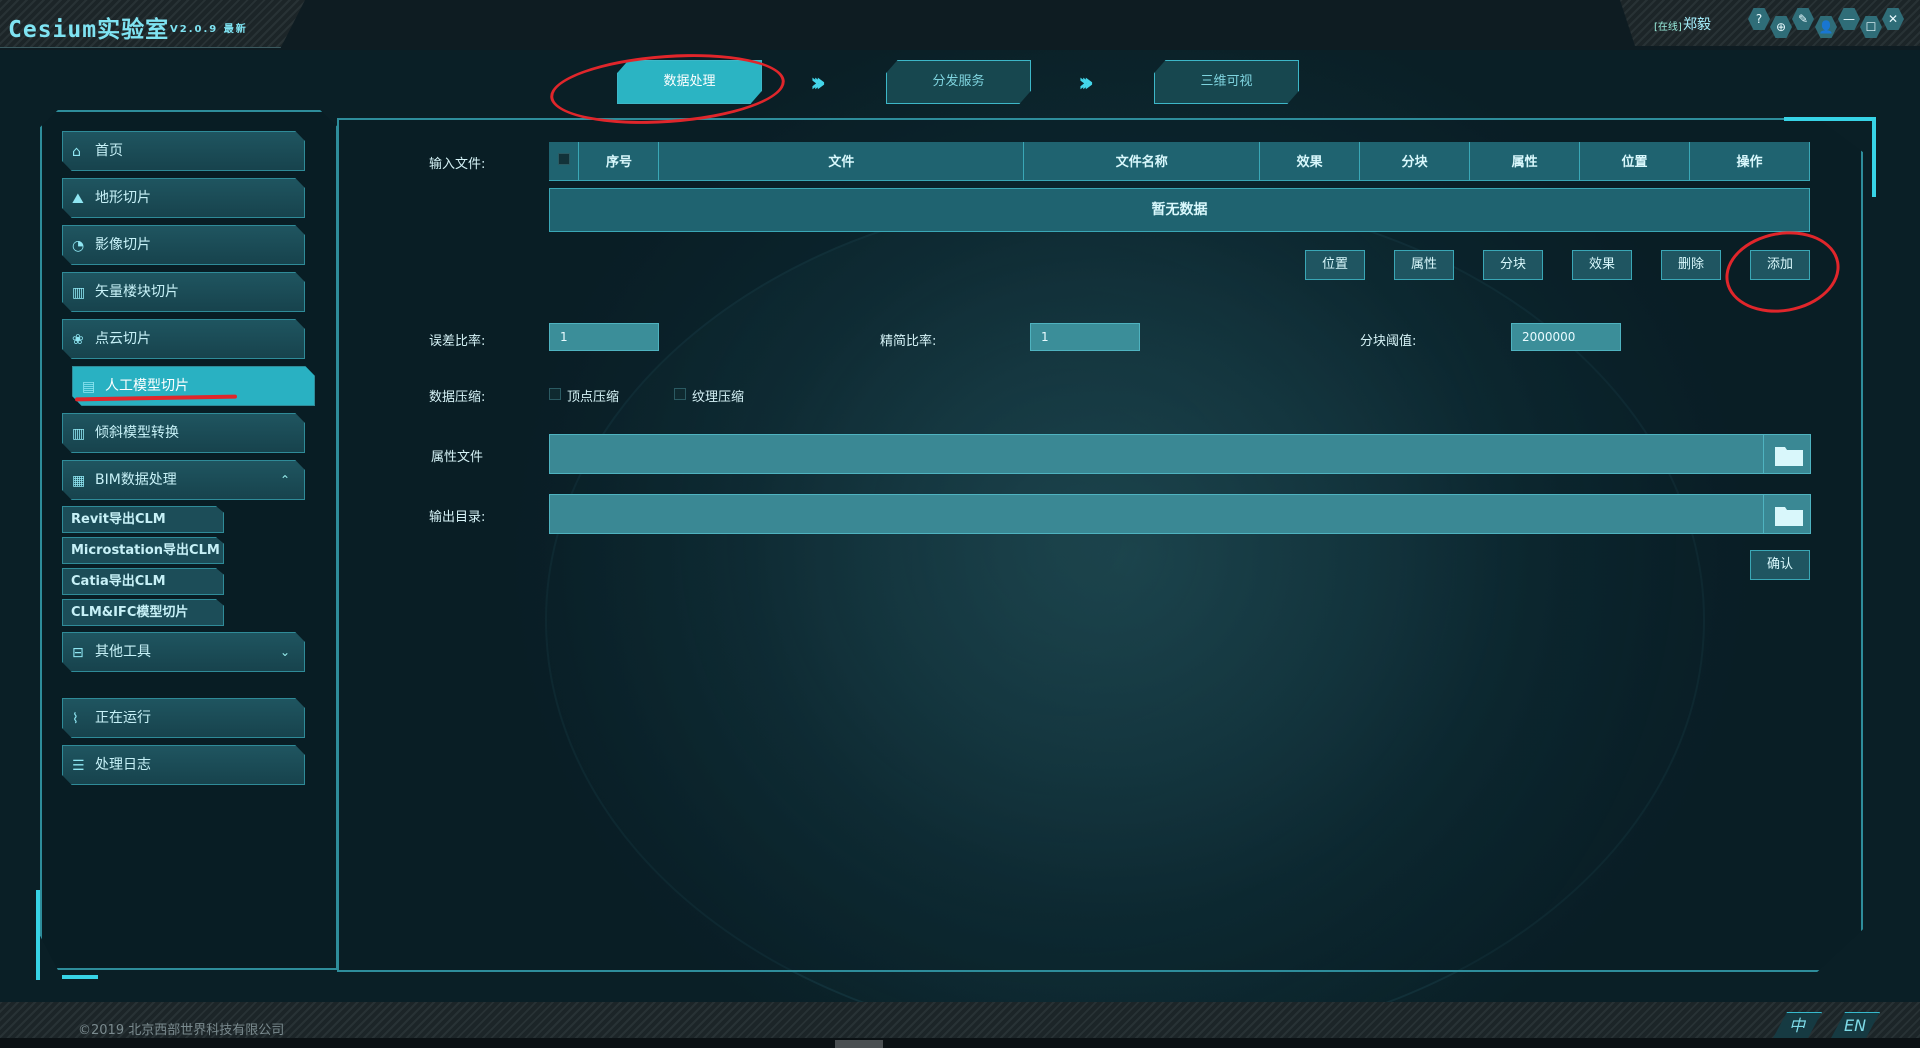 The height and width of the screenshot is (1048, 1920). What do you see at coordinates (183, 245) in the screenshot?
I see `sidebar-item-imagery: ◔ 影像切片` at bounding box center [183, 245].